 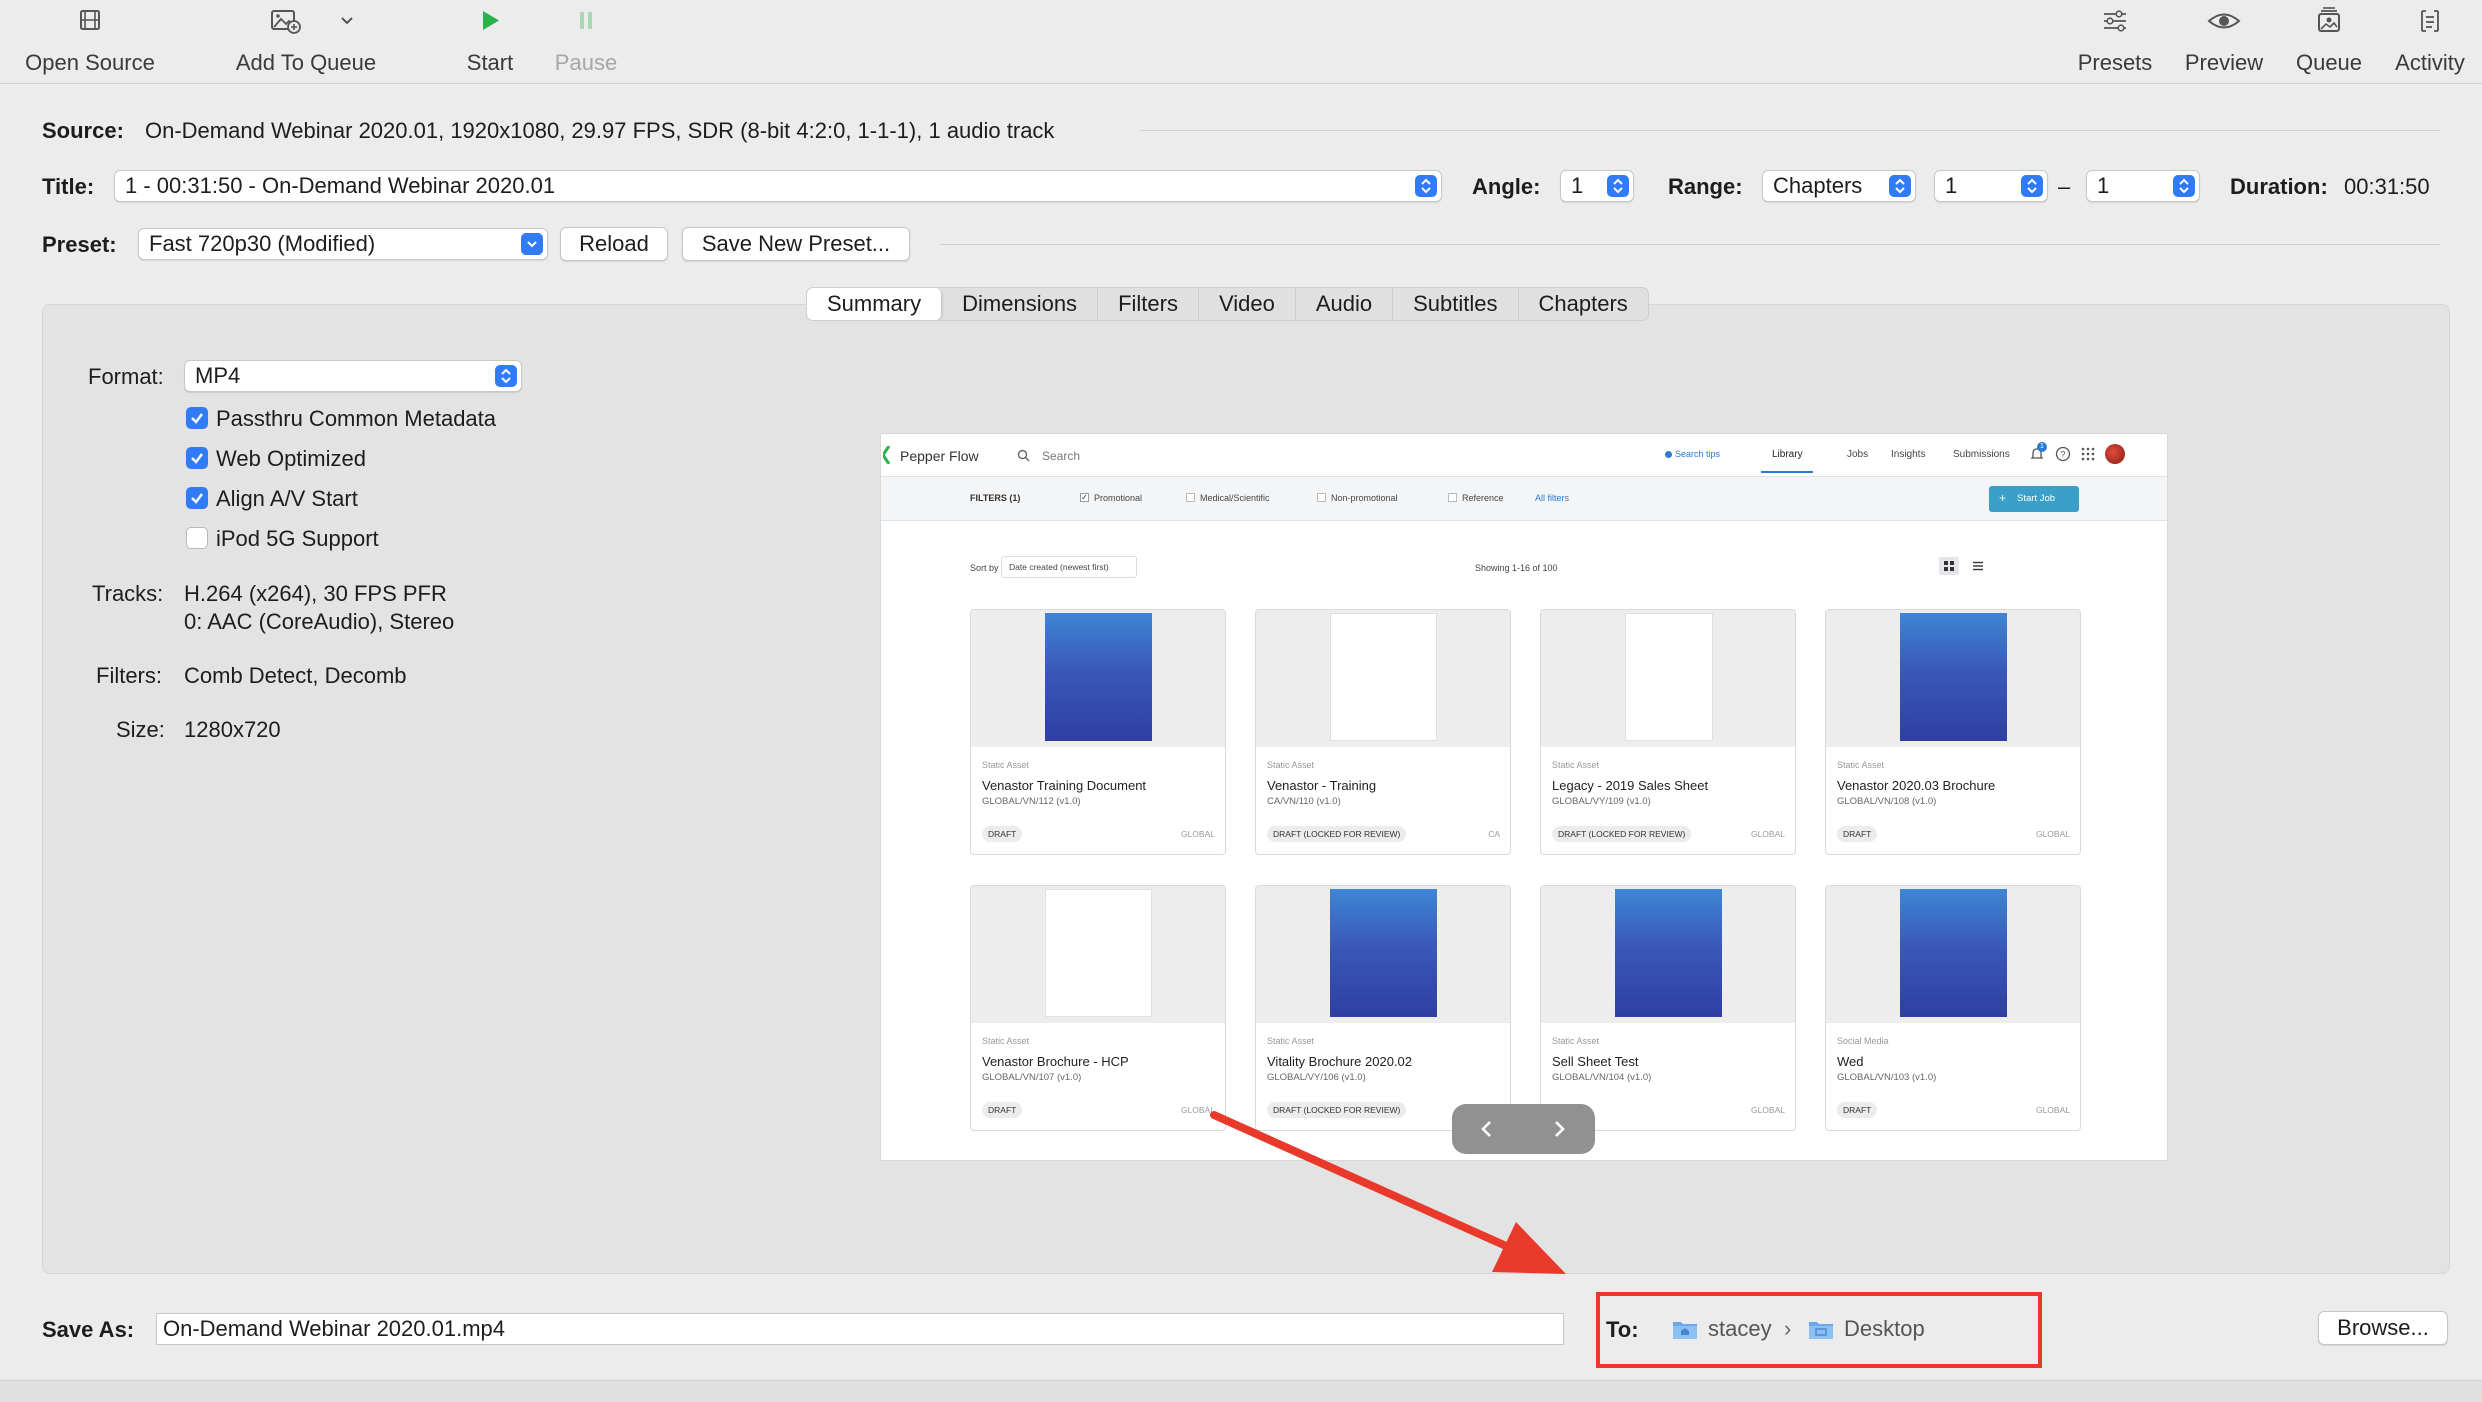 I want to click on pepper-brand: Pepper Flow, so click(x=939, y=456).